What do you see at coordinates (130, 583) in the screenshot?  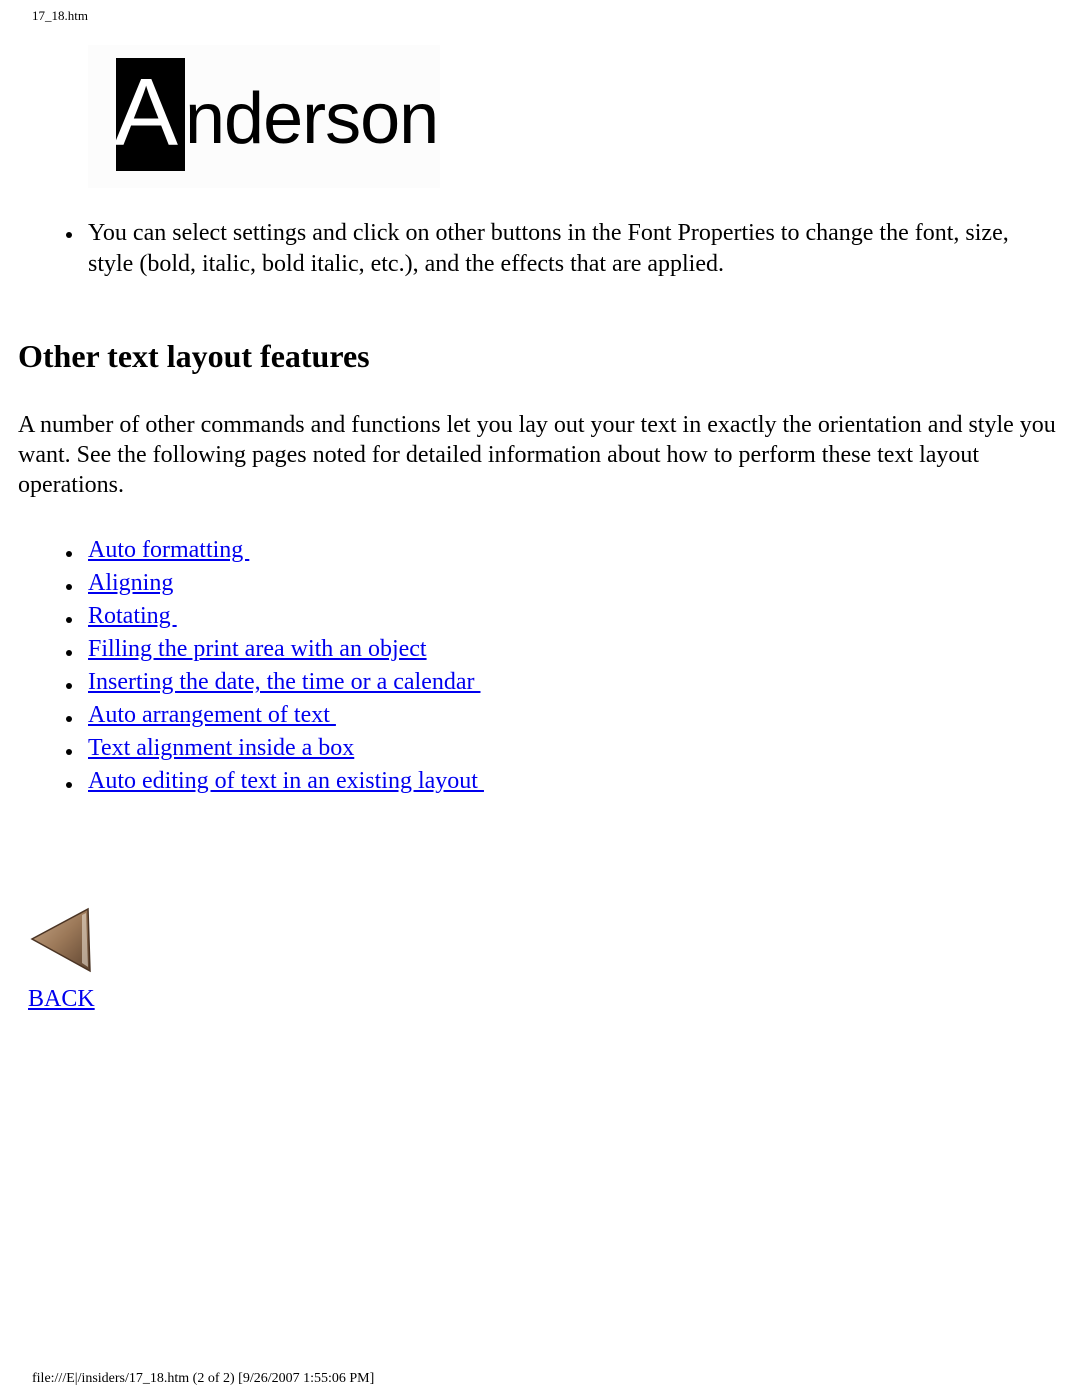 I see `link-aligning: Aligning` at bounding box center [130, 583].